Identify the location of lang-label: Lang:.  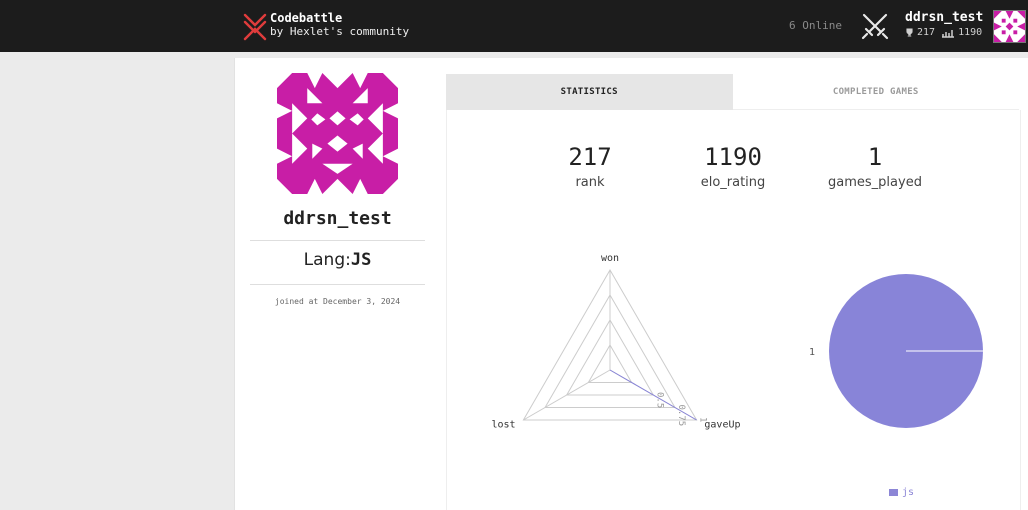
(327, 260).